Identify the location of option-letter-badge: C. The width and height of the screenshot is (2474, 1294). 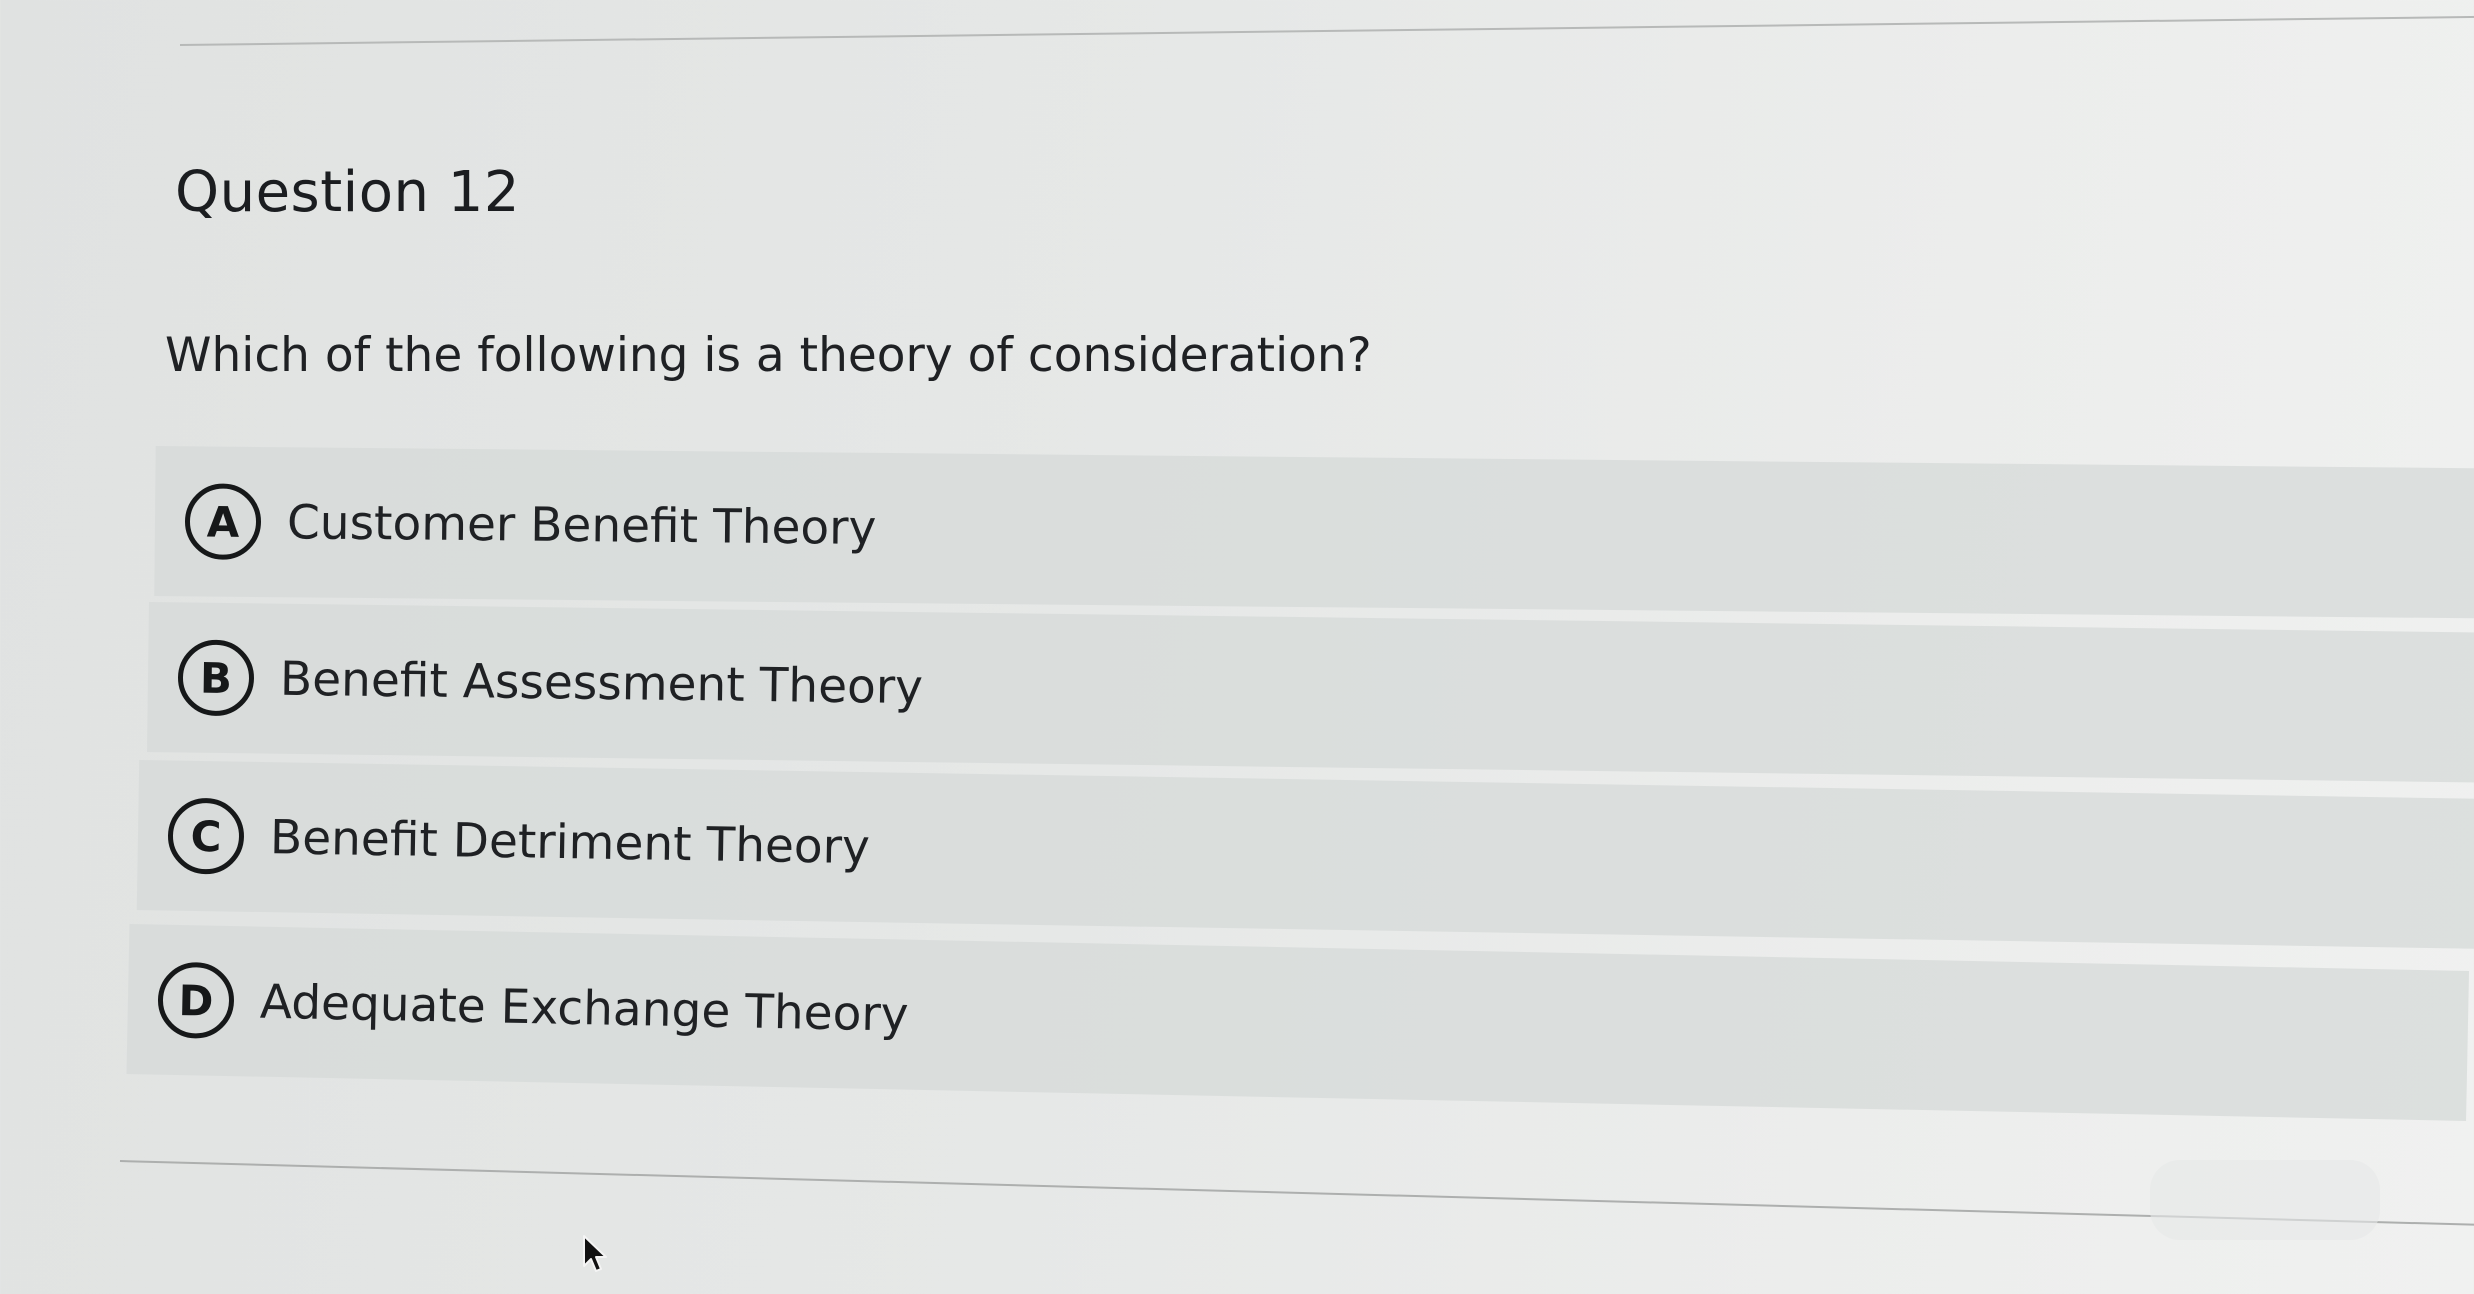
(206, 836).